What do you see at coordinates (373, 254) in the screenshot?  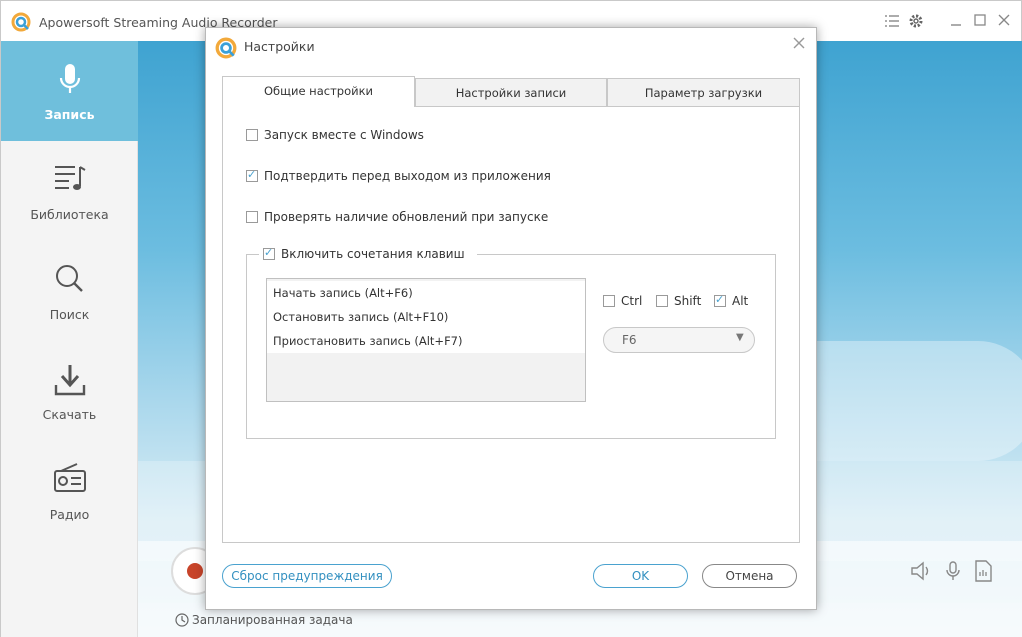 I see `hotkey-enable-label: Включить сочетания клавиш` at bounding box center [373, 254].